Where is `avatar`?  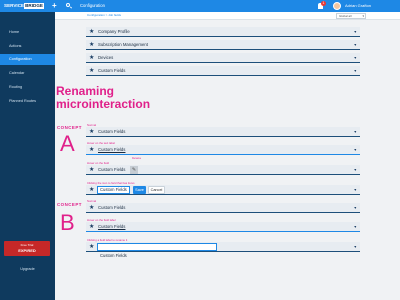
avatar is located at coordinates (337, 6).